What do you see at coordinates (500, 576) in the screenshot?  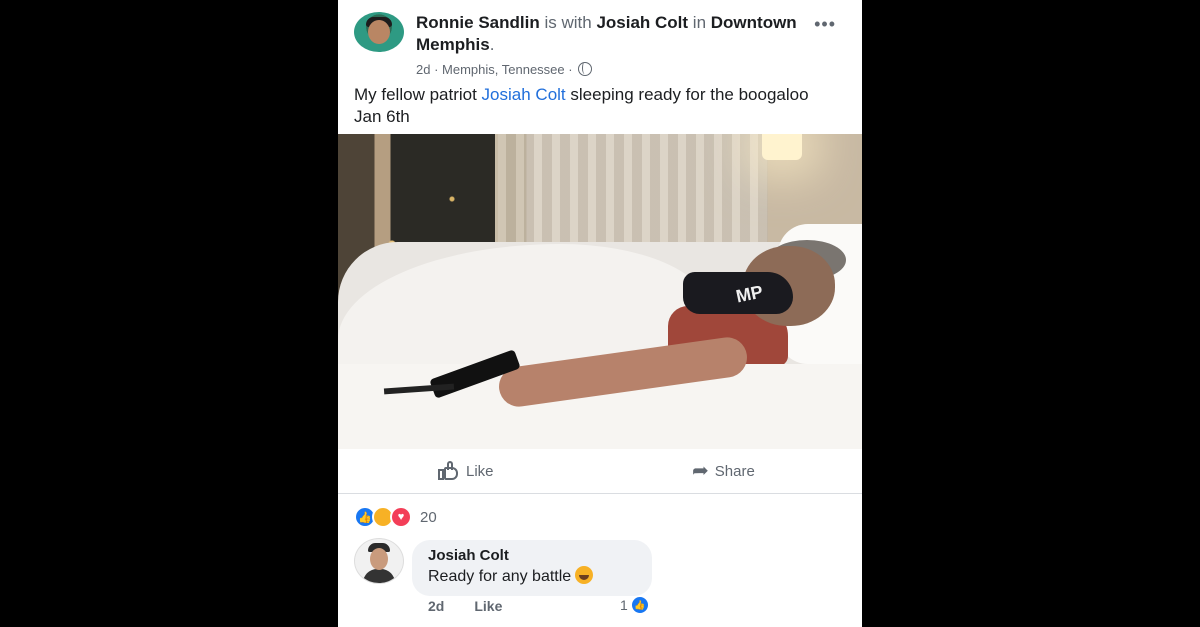 I see `comment-text-body: Ready for any battle` at bounding box center [500, 576].